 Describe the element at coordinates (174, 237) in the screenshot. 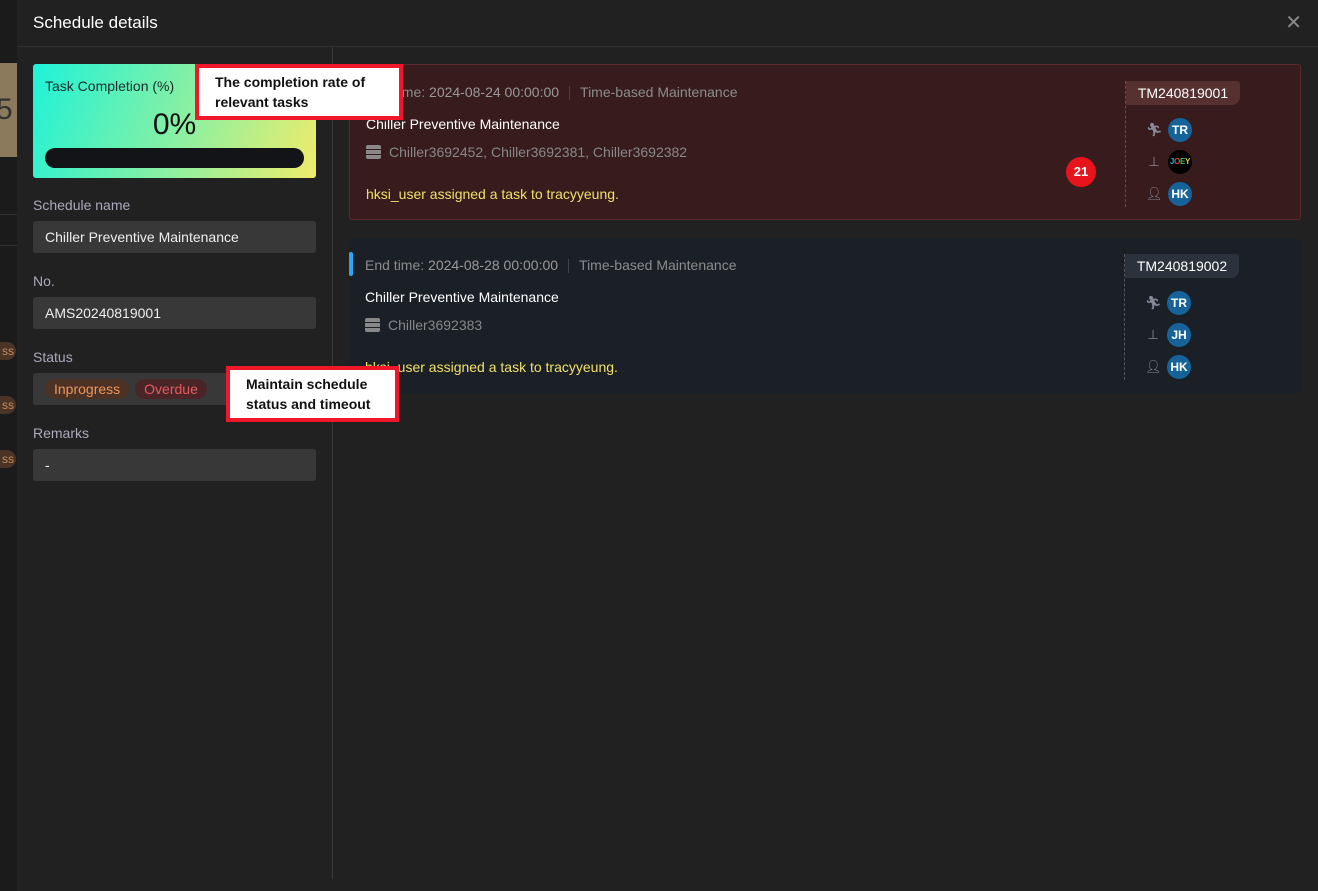

I see `schedule-name-field: Chiller Preventive Maintenance` at that location.